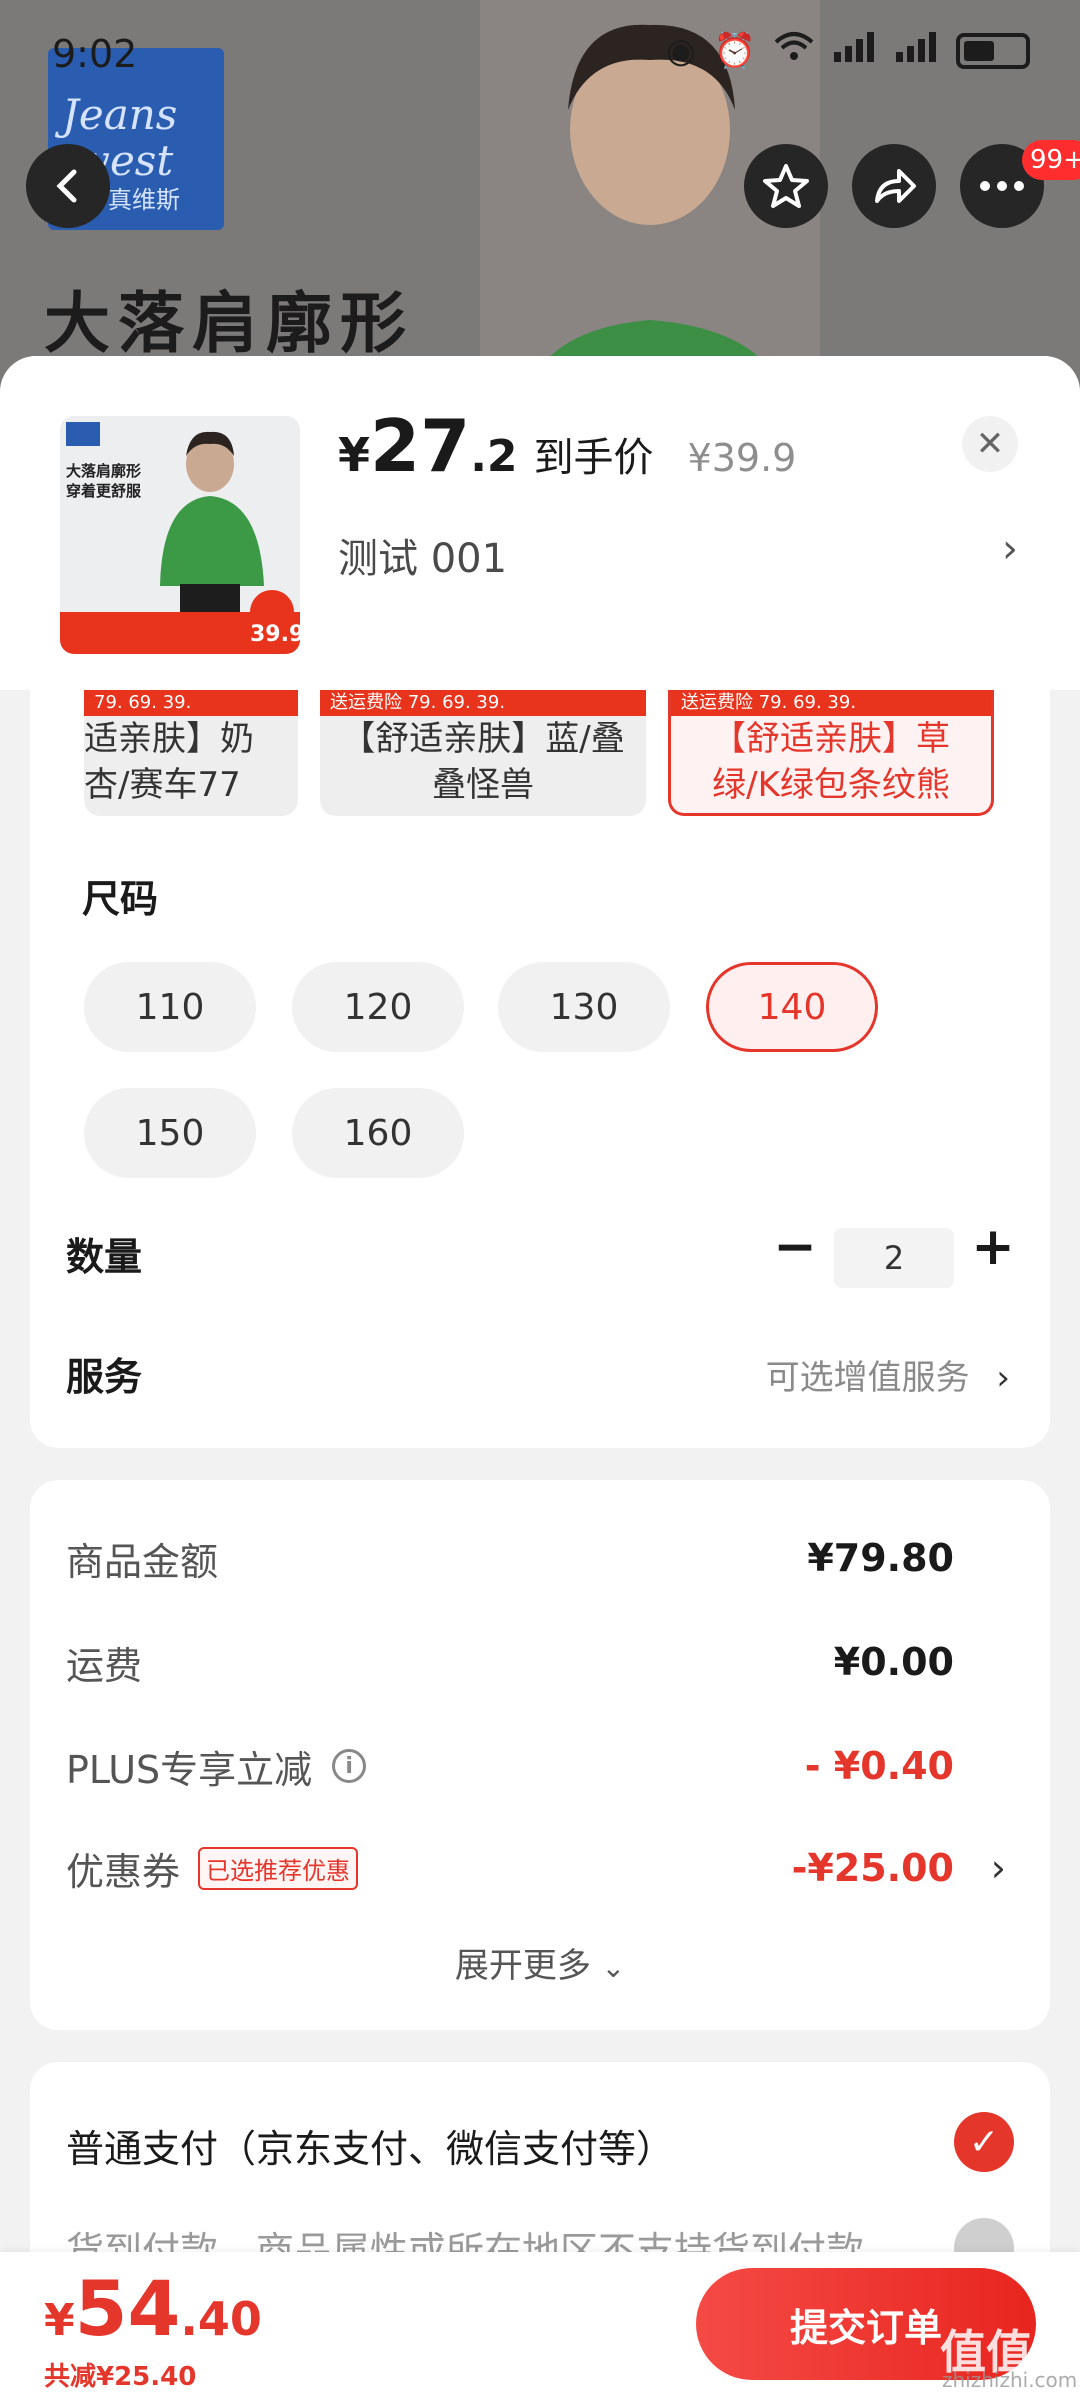  What do you see at coordinates (893, 1662) in the screenshot?
I see `shipping-value: ¥0.00` at bounding box center [893, 1662].